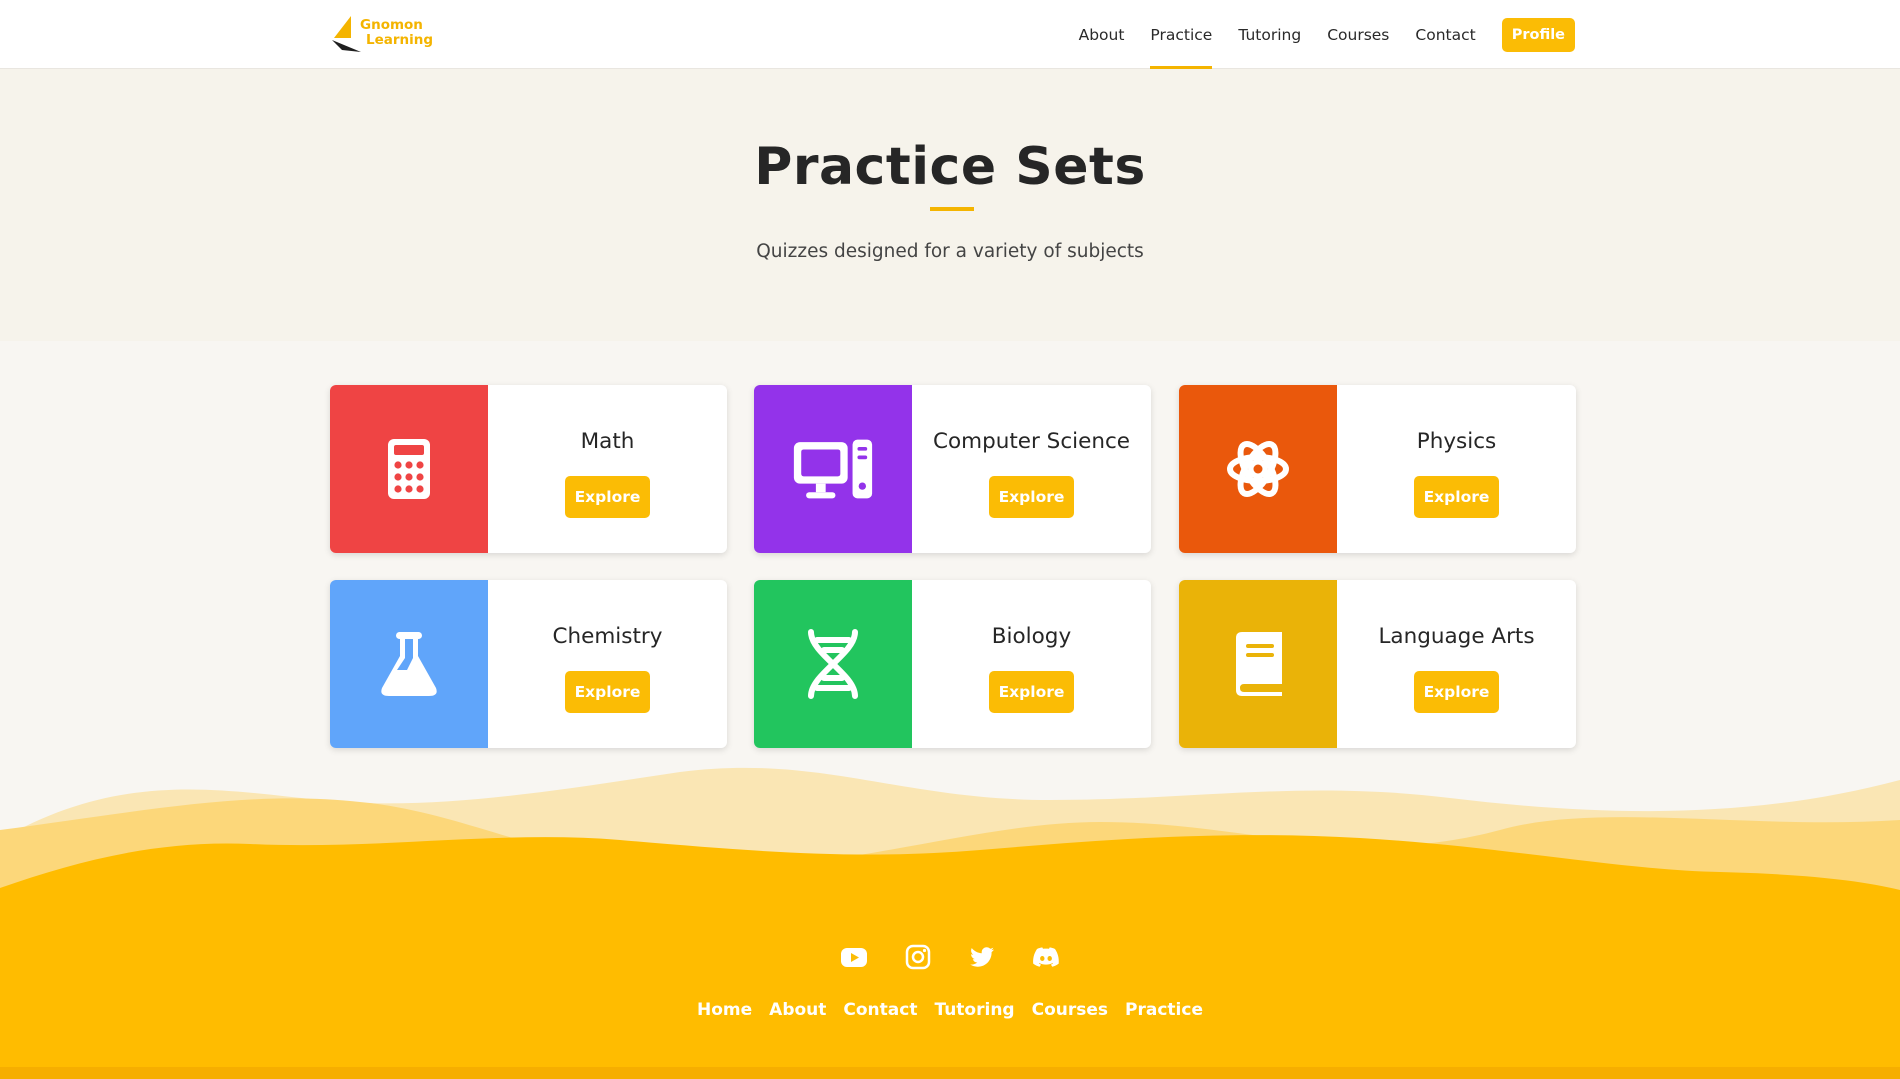  What do you see at coordinates (1377, 664) in the screenshot?
I see `subject-card-language-arts: Language Arts Explore` at bounding box center [1377, 664].